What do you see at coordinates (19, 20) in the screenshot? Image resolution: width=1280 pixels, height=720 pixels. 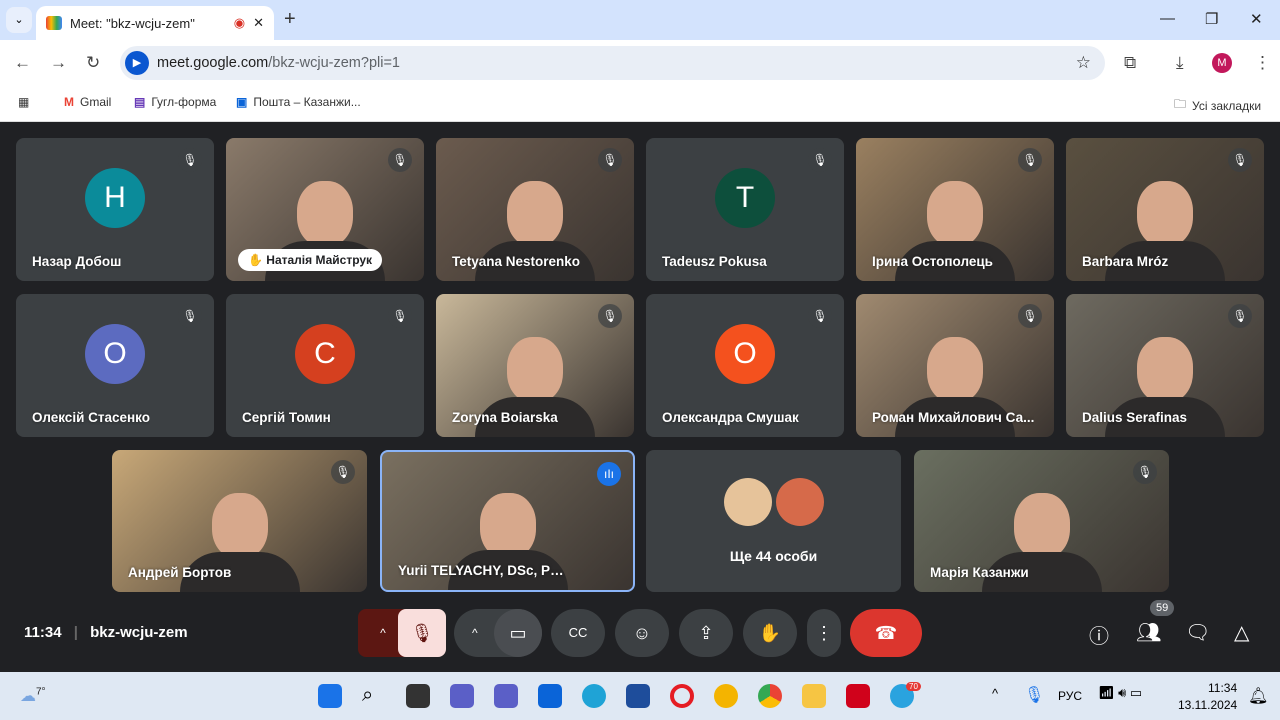 I see `tab-search-button: ⌄` at bounding box center [19, 20].